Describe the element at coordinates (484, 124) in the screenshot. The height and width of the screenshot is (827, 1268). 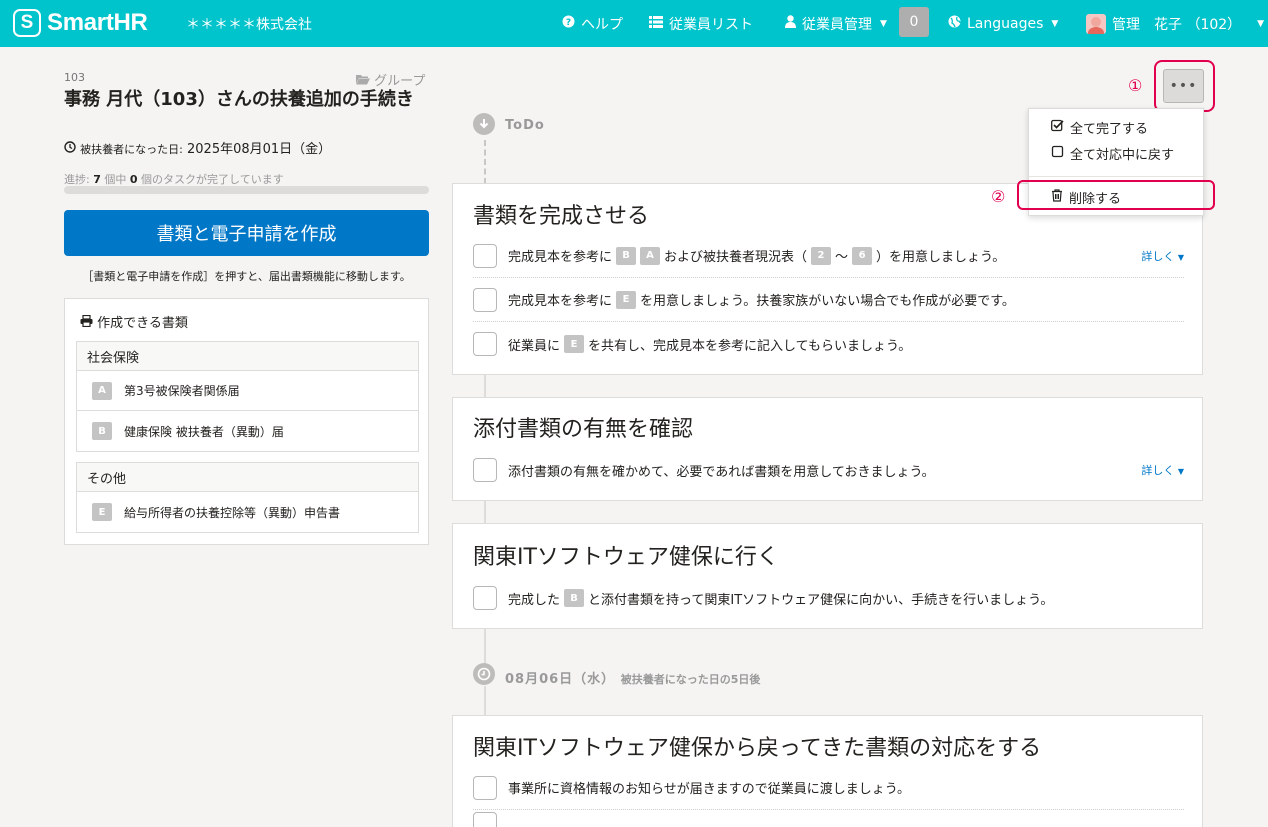
I see `arrow-down-circle-icon` at that location.